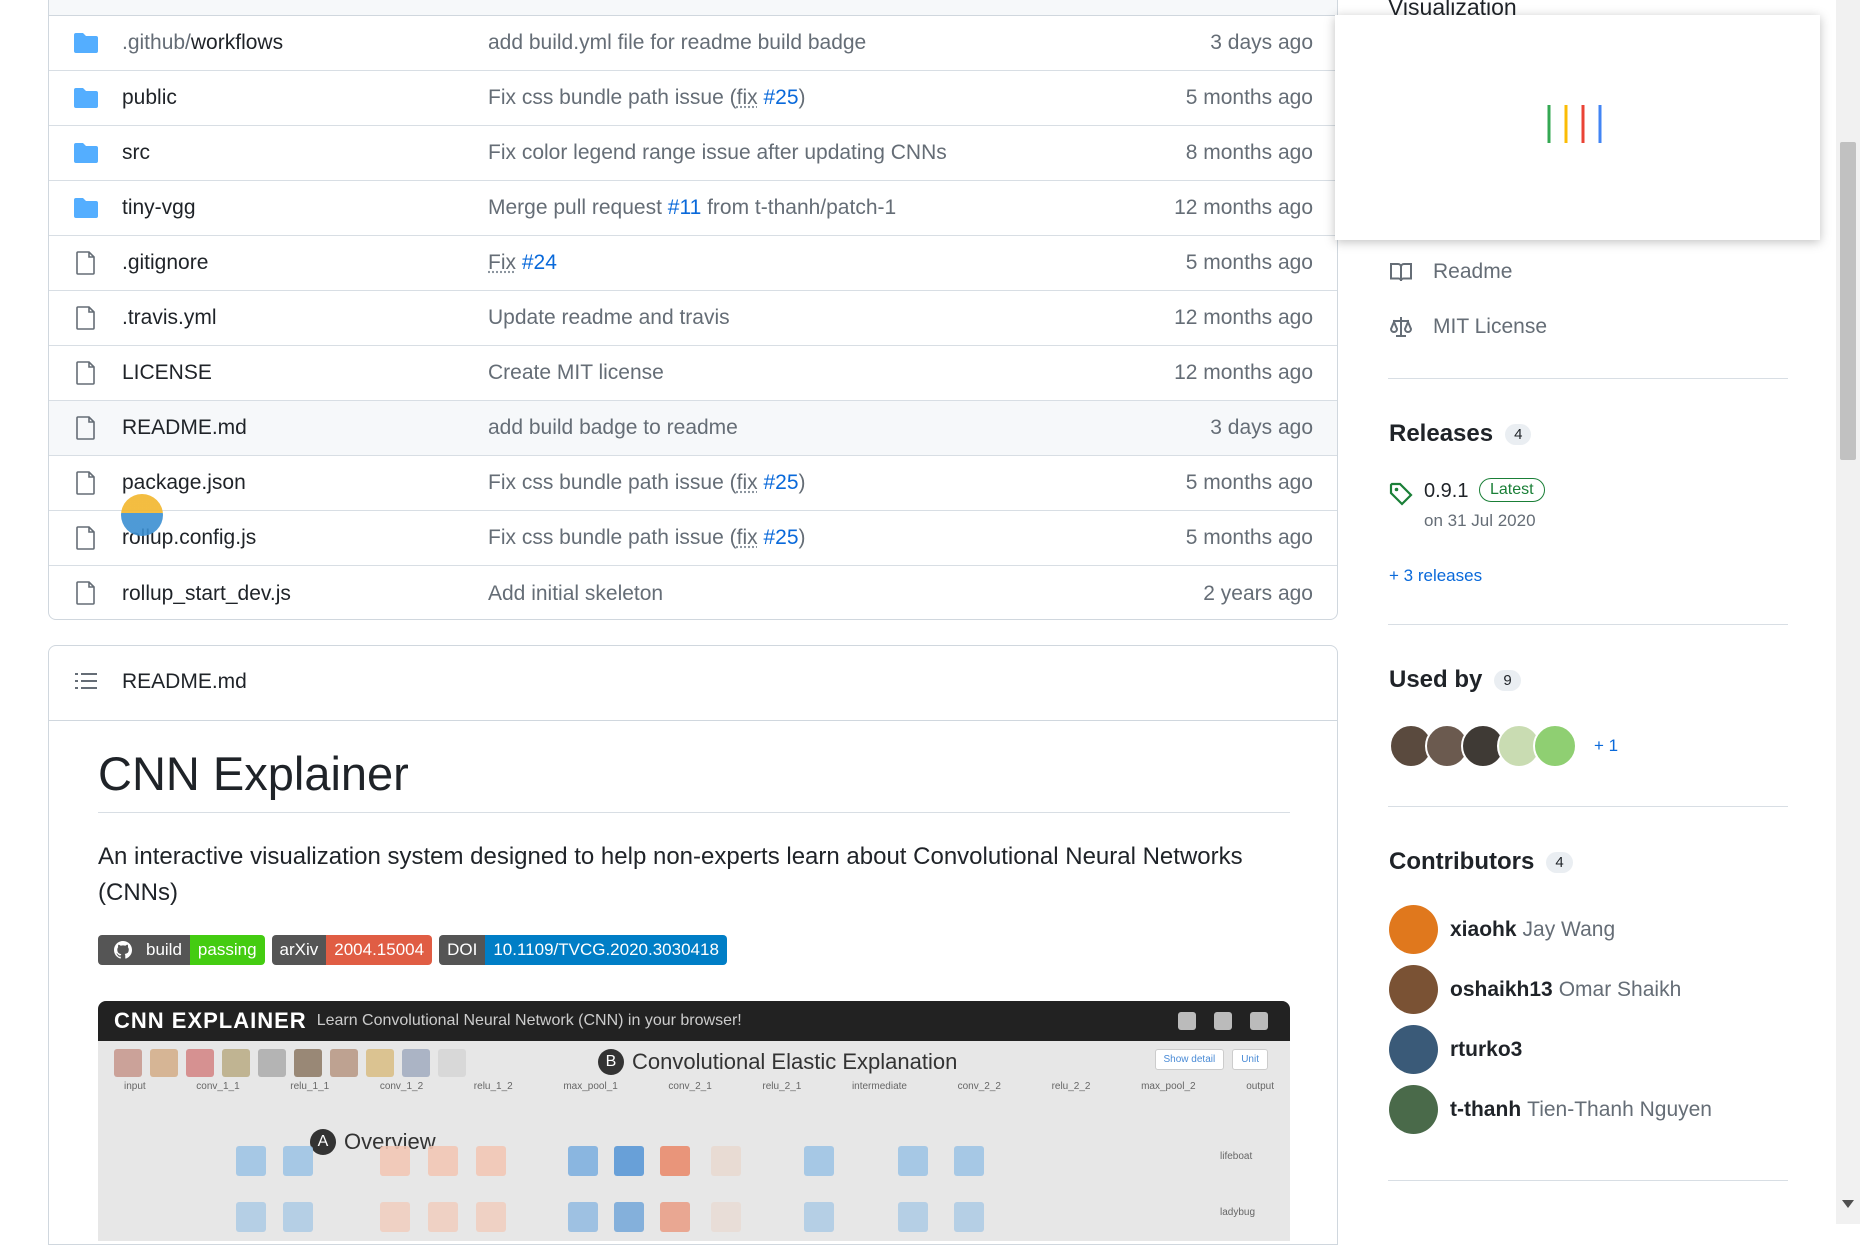 Image resolution: width=1860 pixels, height=1245 pixels. I want to click on file-name-text: LICENSE, so click(167, 372).